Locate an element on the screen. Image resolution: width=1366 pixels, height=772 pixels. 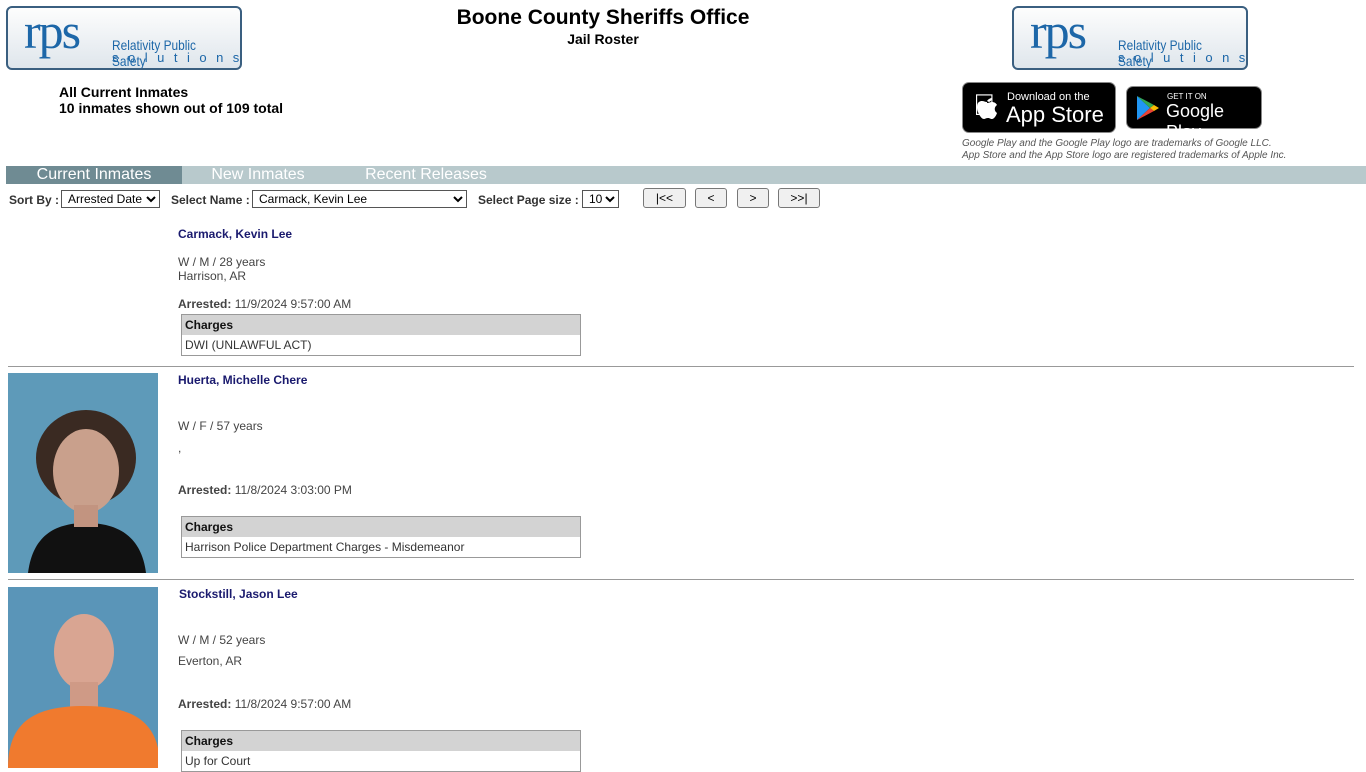
sort-by-label: Sort By : is located at coordinates (34, 200).